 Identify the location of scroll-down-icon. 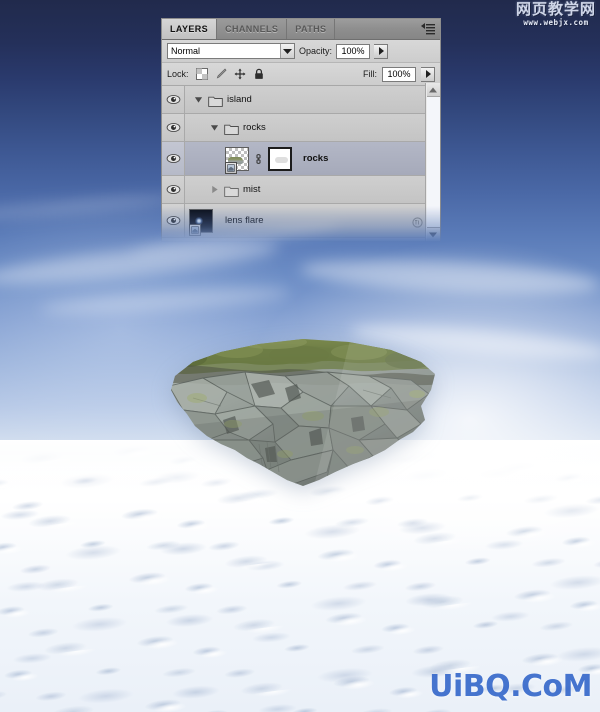
(433, 234).